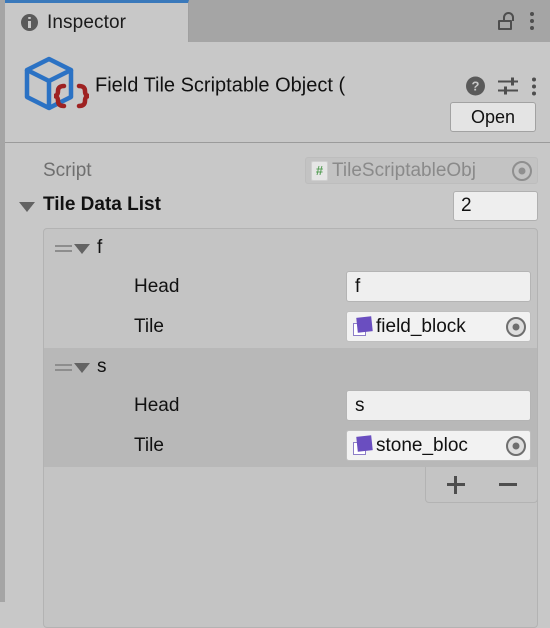 The width and height of the screenshot is (550, 628). I want to click on script-value: TileScriptableObj, so click(404, 170).